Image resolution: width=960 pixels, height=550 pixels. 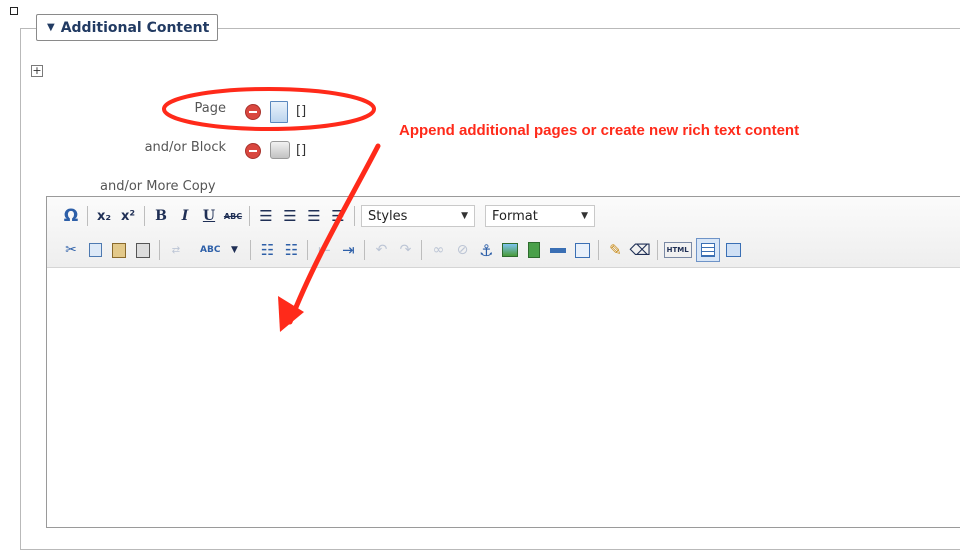 I want to click on unlink-icon: ⊘, so click(x=462, y=250).